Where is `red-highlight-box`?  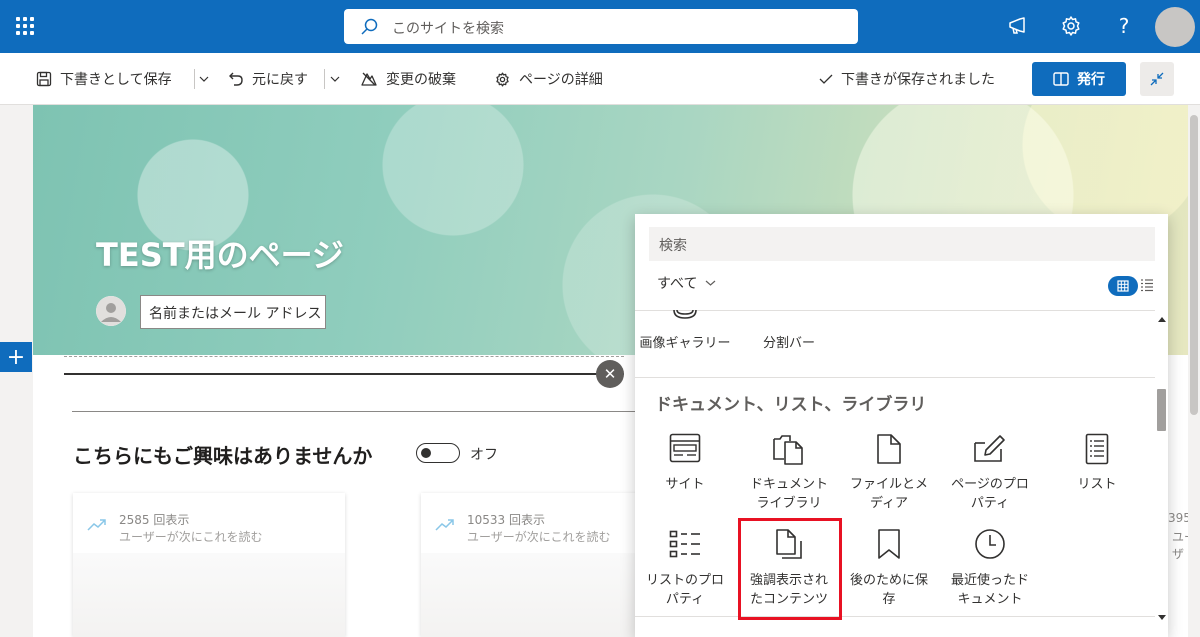 red-highlight-box is located at coordinates (790, 569).